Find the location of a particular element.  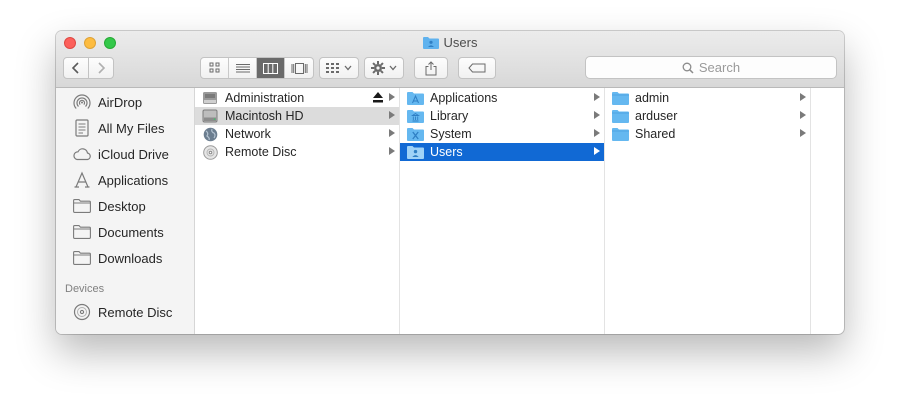

list-item-users: Users is located at coordinates (502, 152).